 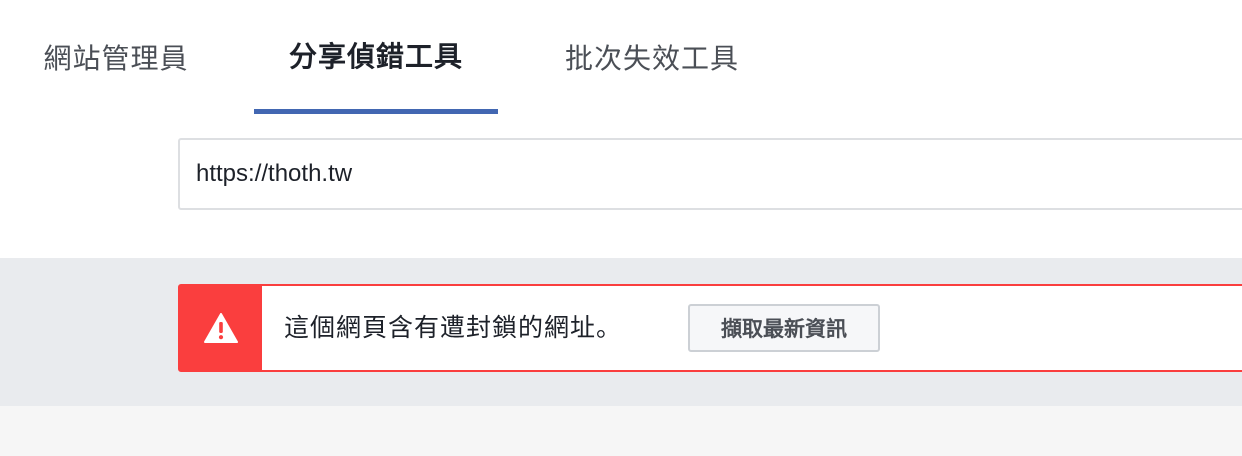 What do you see at coordinates (652, 57) in the screenshot?
I see `tab-batch-invalidator: 批次失效工具` at bounding box center [652, 57].